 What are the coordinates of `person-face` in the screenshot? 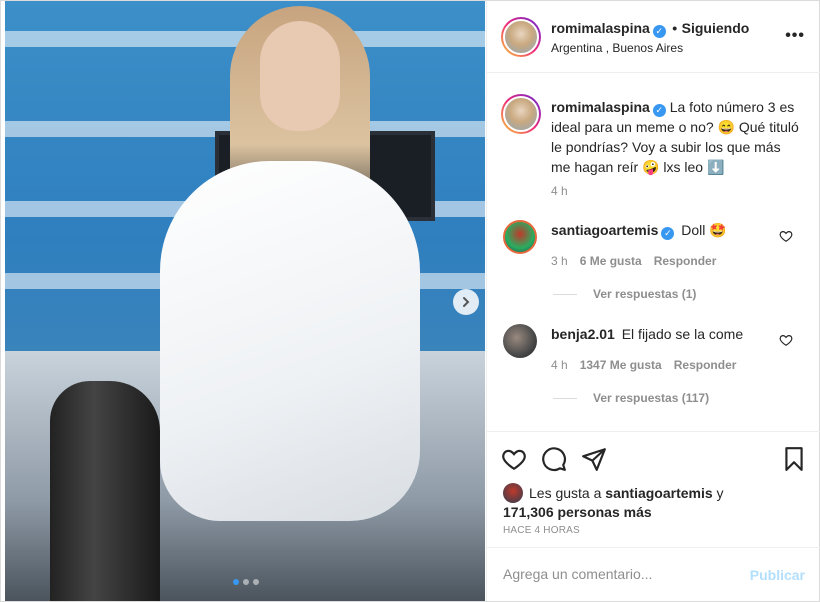 It's located at (300, 76).